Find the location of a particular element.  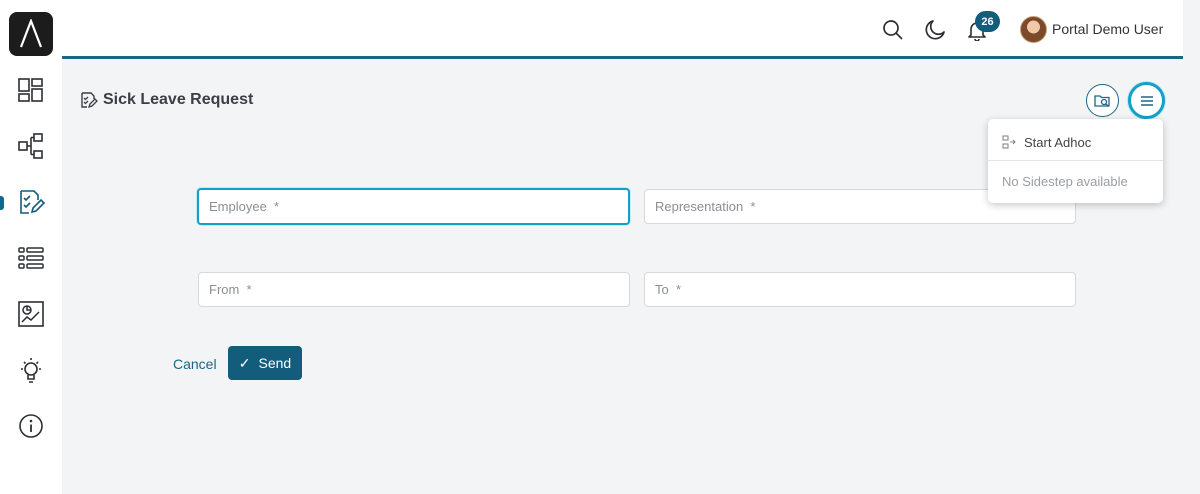

sidebar-item-dashboard is located at coordinates (31, 90).